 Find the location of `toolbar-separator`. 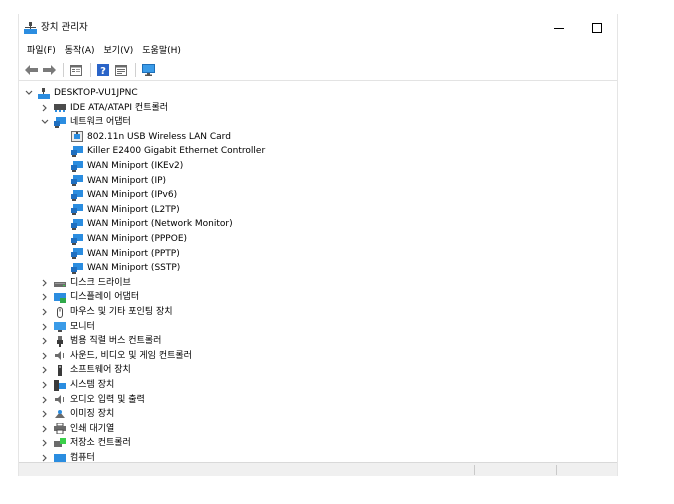

toolbar-separator is located at coordinates (63, 70).